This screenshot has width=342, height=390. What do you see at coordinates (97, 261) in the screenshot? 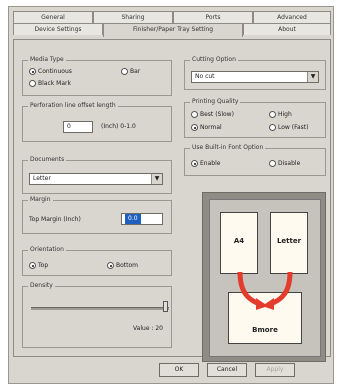
I see `orientation-group: Orientation Top Bottom` at bounding box center [97, 261].